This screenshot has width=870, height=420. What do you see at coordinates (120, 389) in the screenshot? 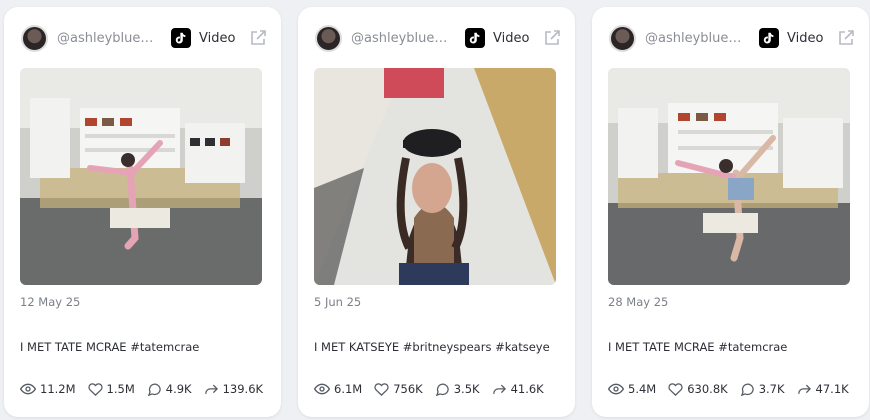
I see `likes-count: 1.5M` at bounding box center [120, 389].